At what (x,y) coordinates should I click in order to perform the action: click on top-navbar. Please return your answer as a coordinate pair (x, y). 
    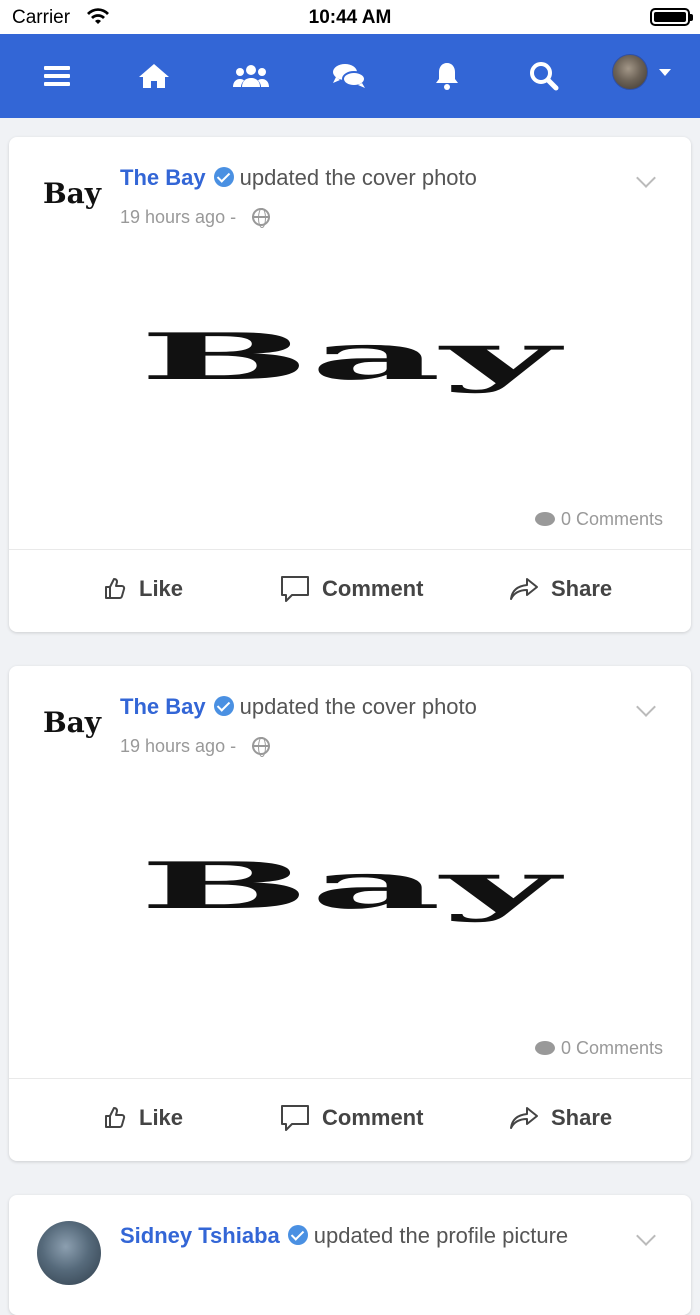
    Looking at the image, I should click on (350, 76).